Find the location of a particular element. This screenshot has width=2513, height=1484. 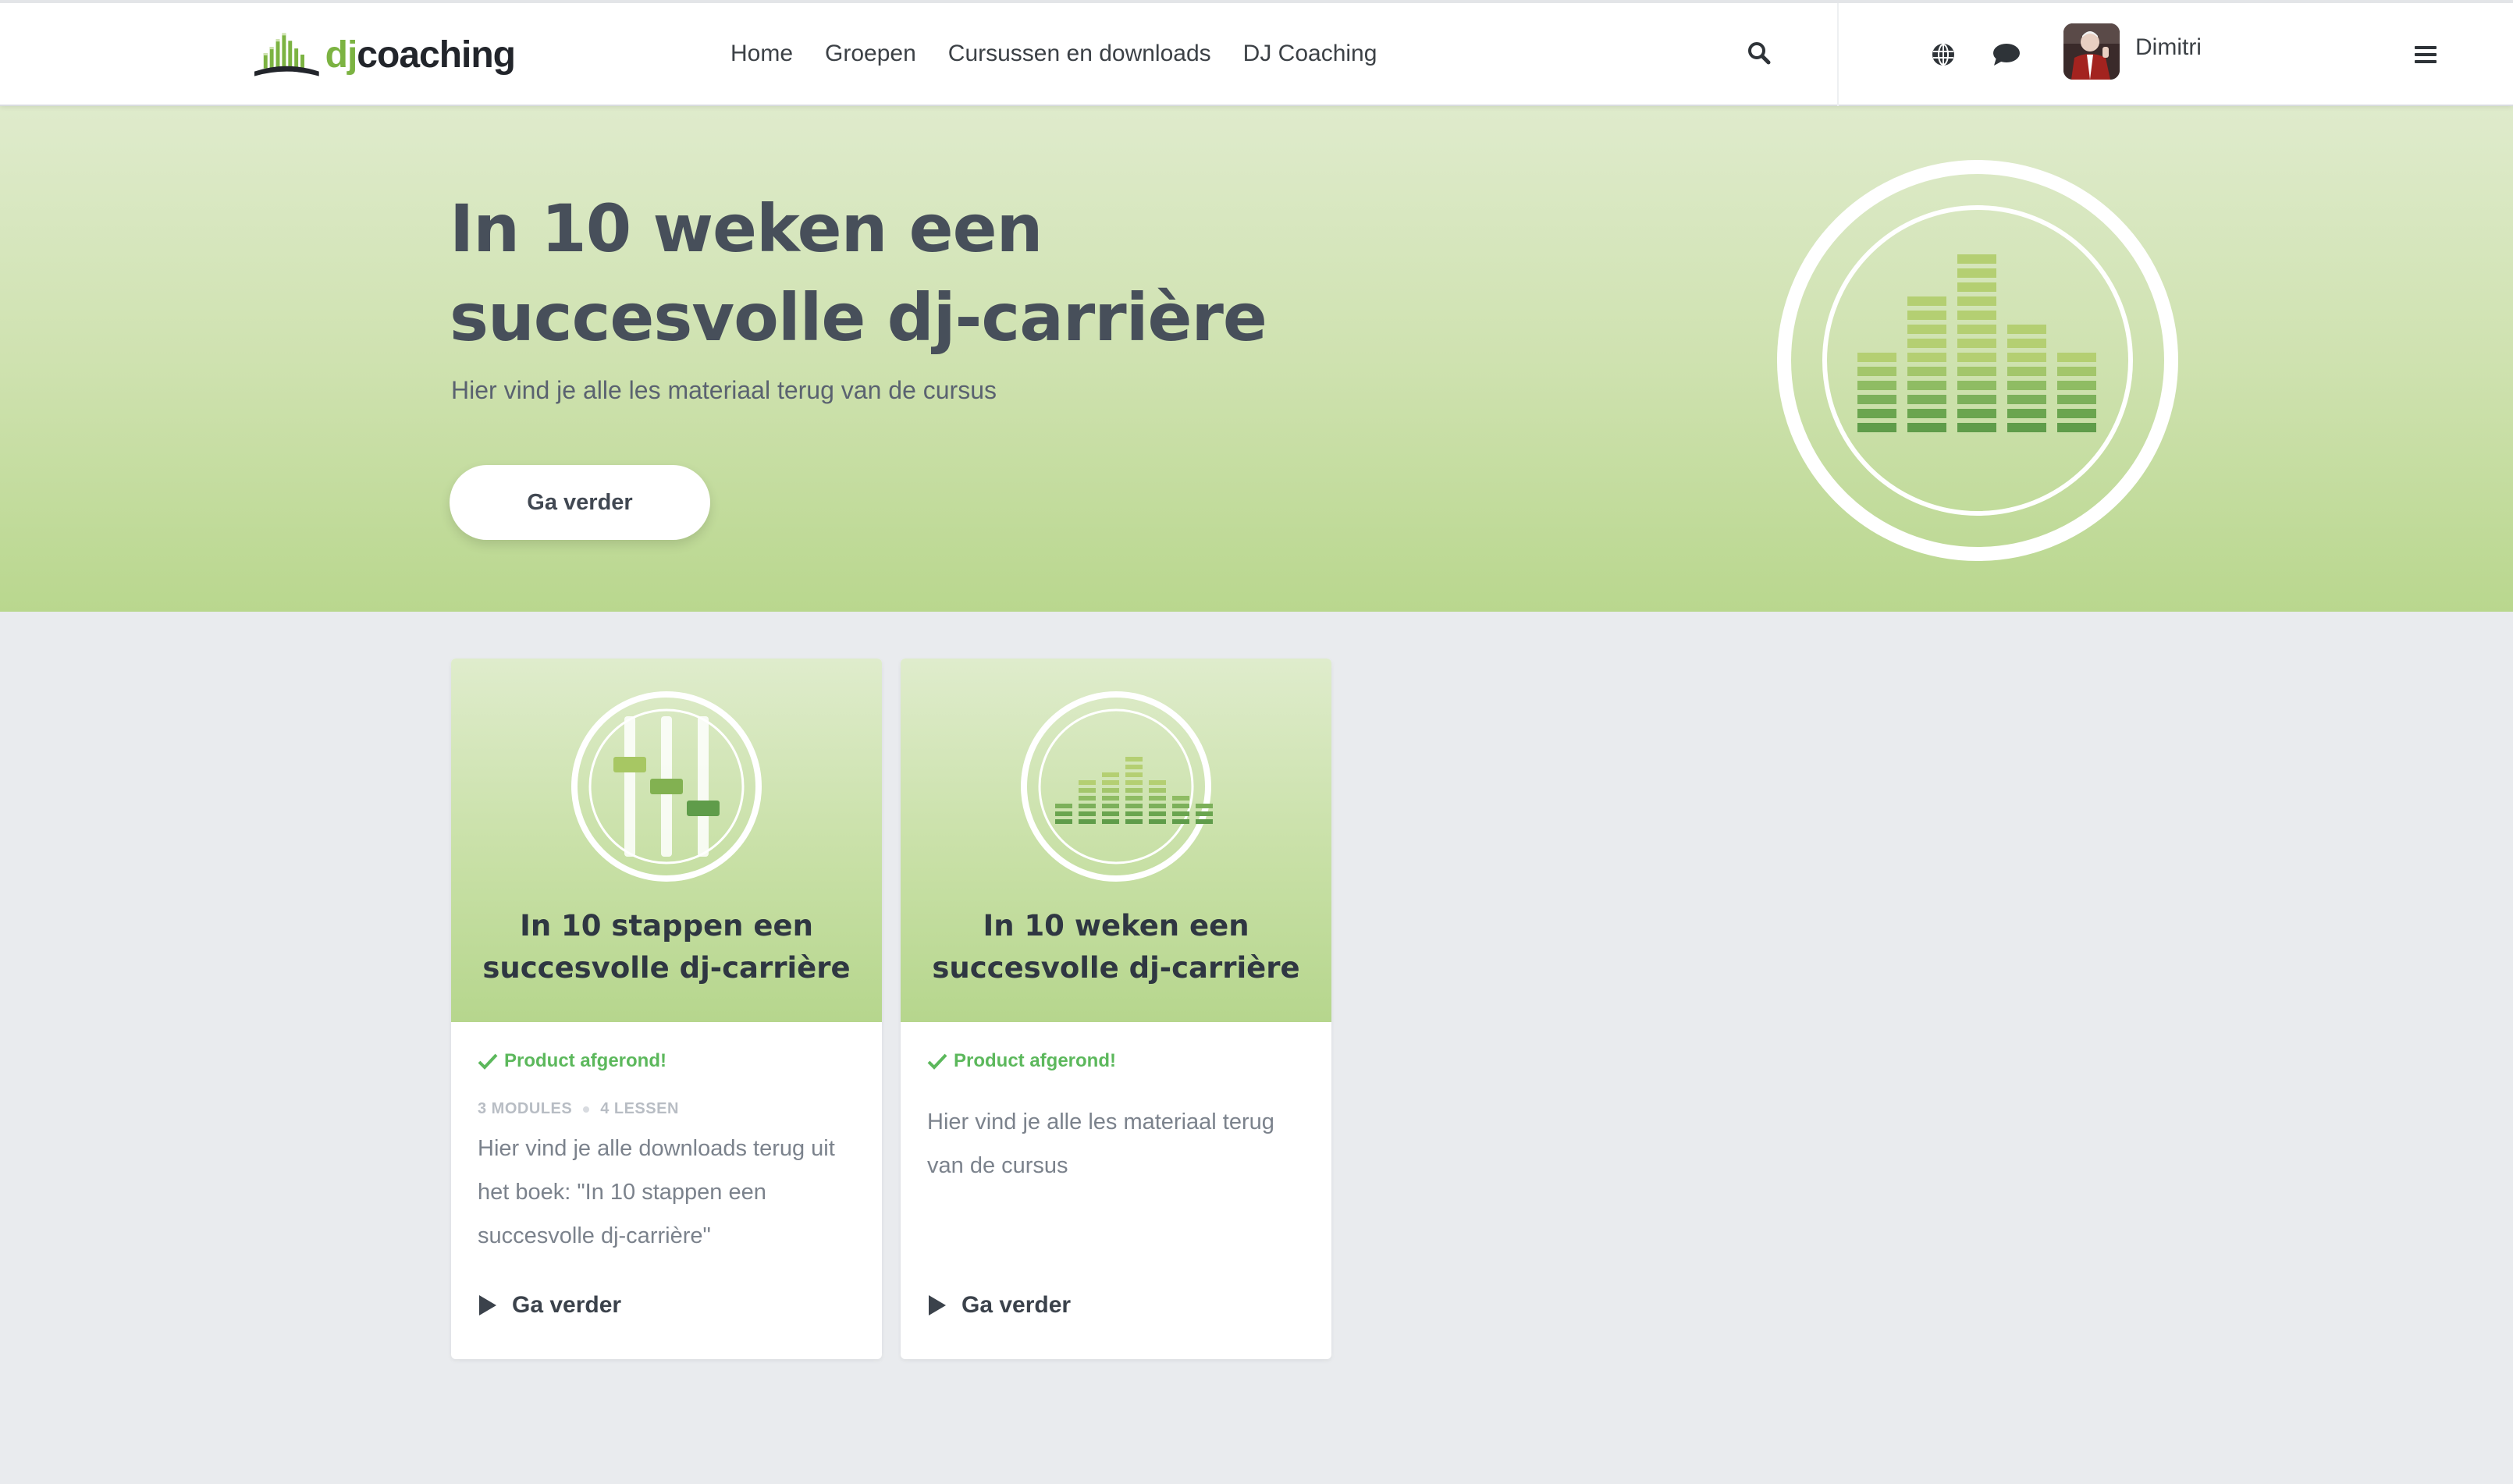

card-meta: 3 MODULES 4 LESSEN is located at coordinates (578, 1109).